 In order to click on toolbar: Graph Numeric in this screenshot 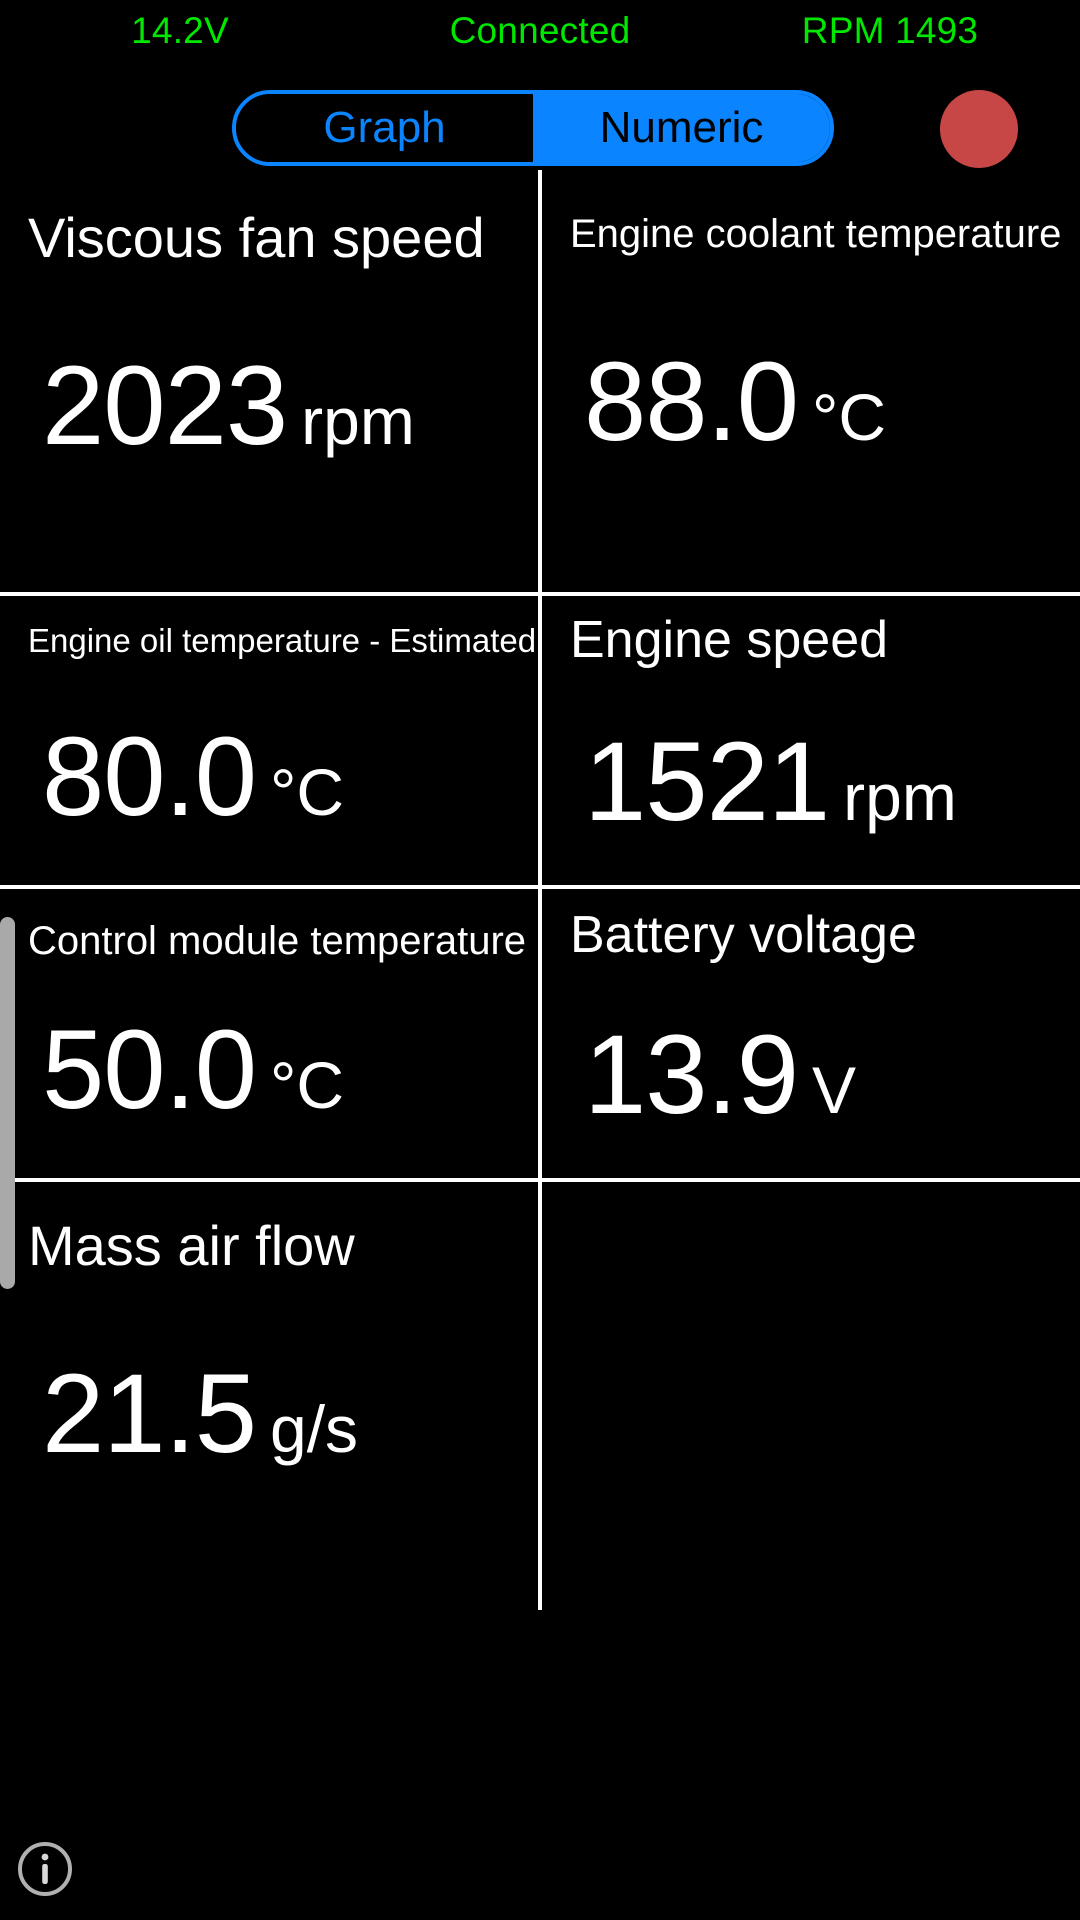, I will do `click(540, 116)`.